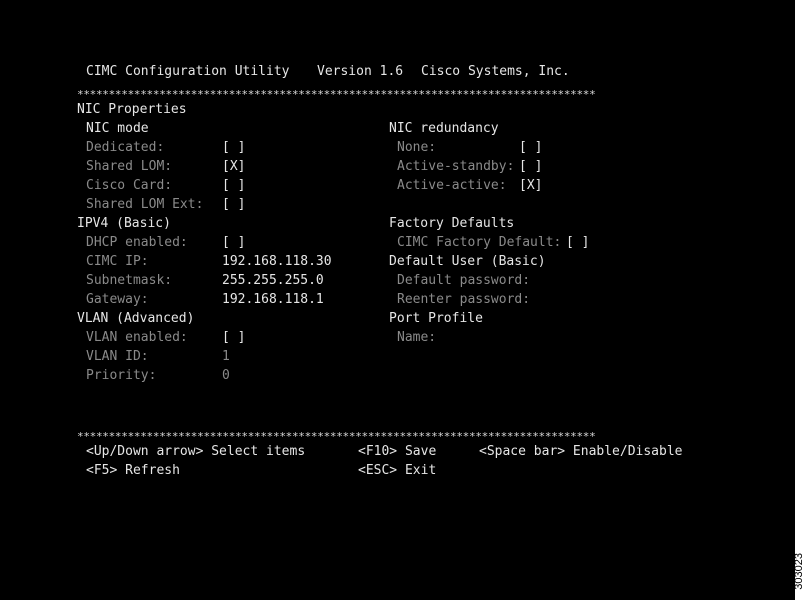  What do you see at coordinates (196, 451) in the screenshot?
I see `key-hint-select: <Up/Down arrow> Select items` at bounding box center [196, 451].